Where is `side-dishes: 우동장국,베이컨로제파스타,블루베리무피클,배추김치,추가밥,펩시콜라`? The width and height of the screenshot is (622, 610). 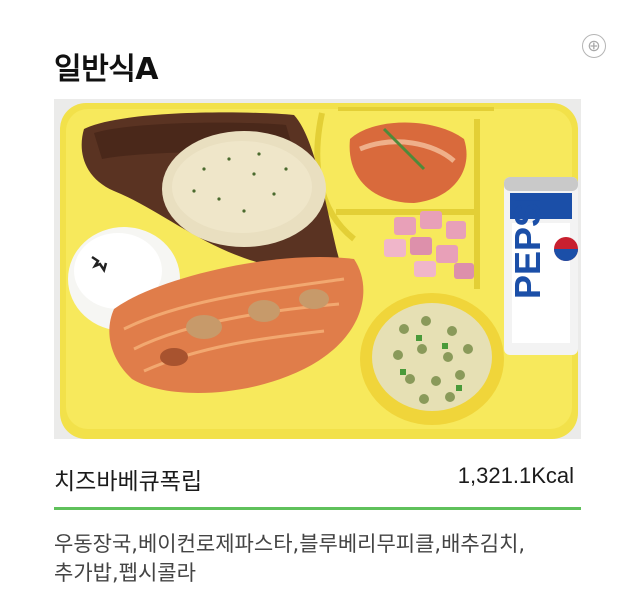 side-dishes: 우동장국,베이컨로제파스타,블루베리무피클,배추김치,추가밥,펩시콜라 is located at coordinates (290, 558).